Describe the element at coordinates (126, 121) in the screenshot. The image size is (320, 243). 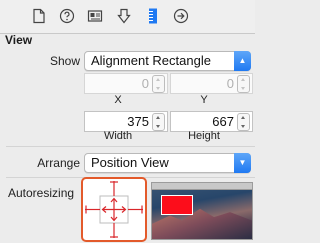
I see `width-field: 375` at that location.